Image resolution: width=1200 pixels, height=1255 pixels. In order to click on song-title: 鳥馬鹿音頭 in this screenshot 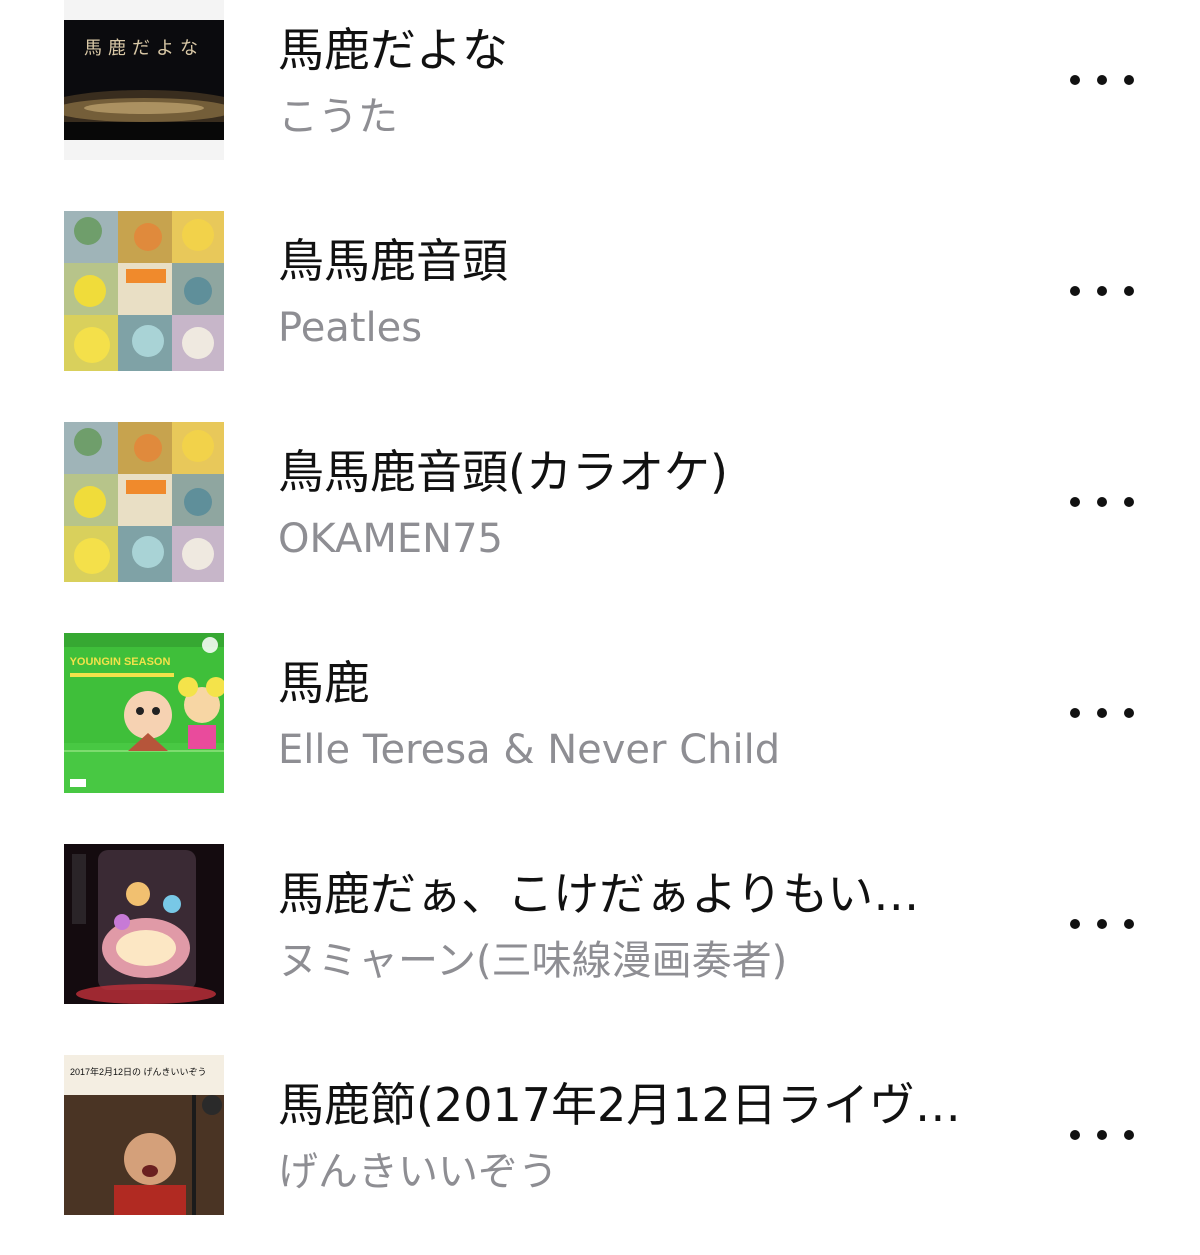, I will do `click(393, 261)`.